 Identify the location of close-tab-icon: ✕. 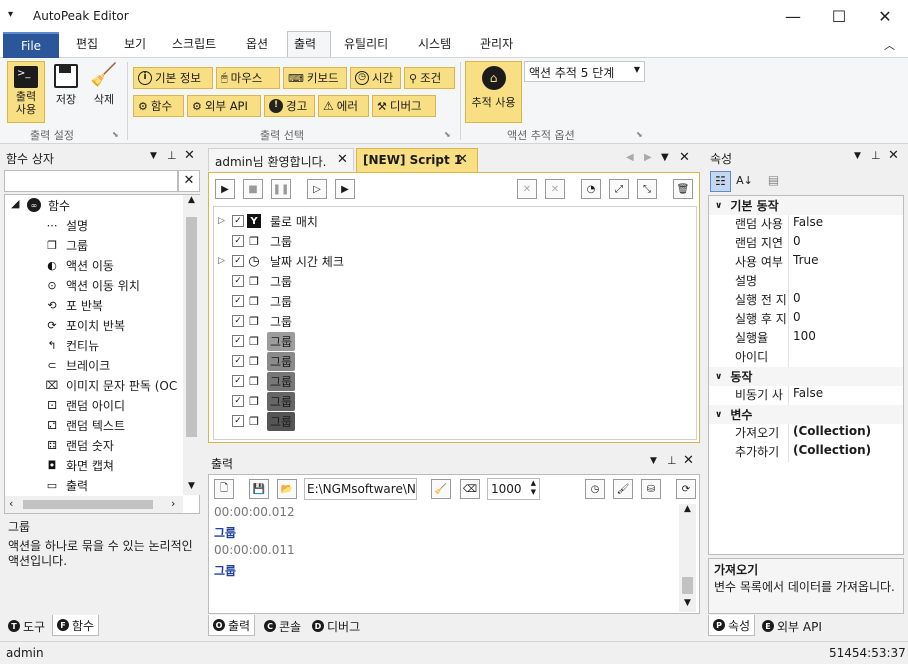
(342, 159).